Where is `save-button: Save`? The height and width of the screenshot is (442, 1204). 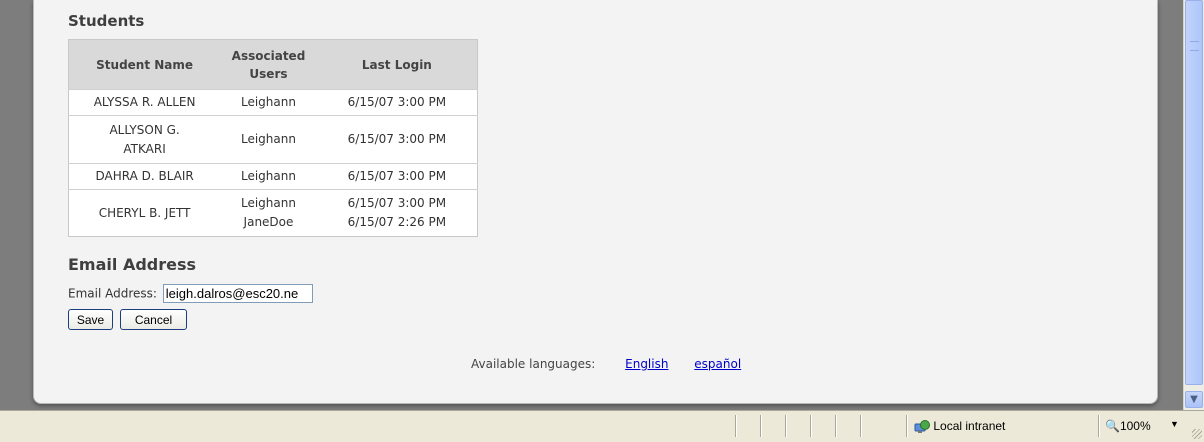
save-button: Save is located at coordinates (90, 319).